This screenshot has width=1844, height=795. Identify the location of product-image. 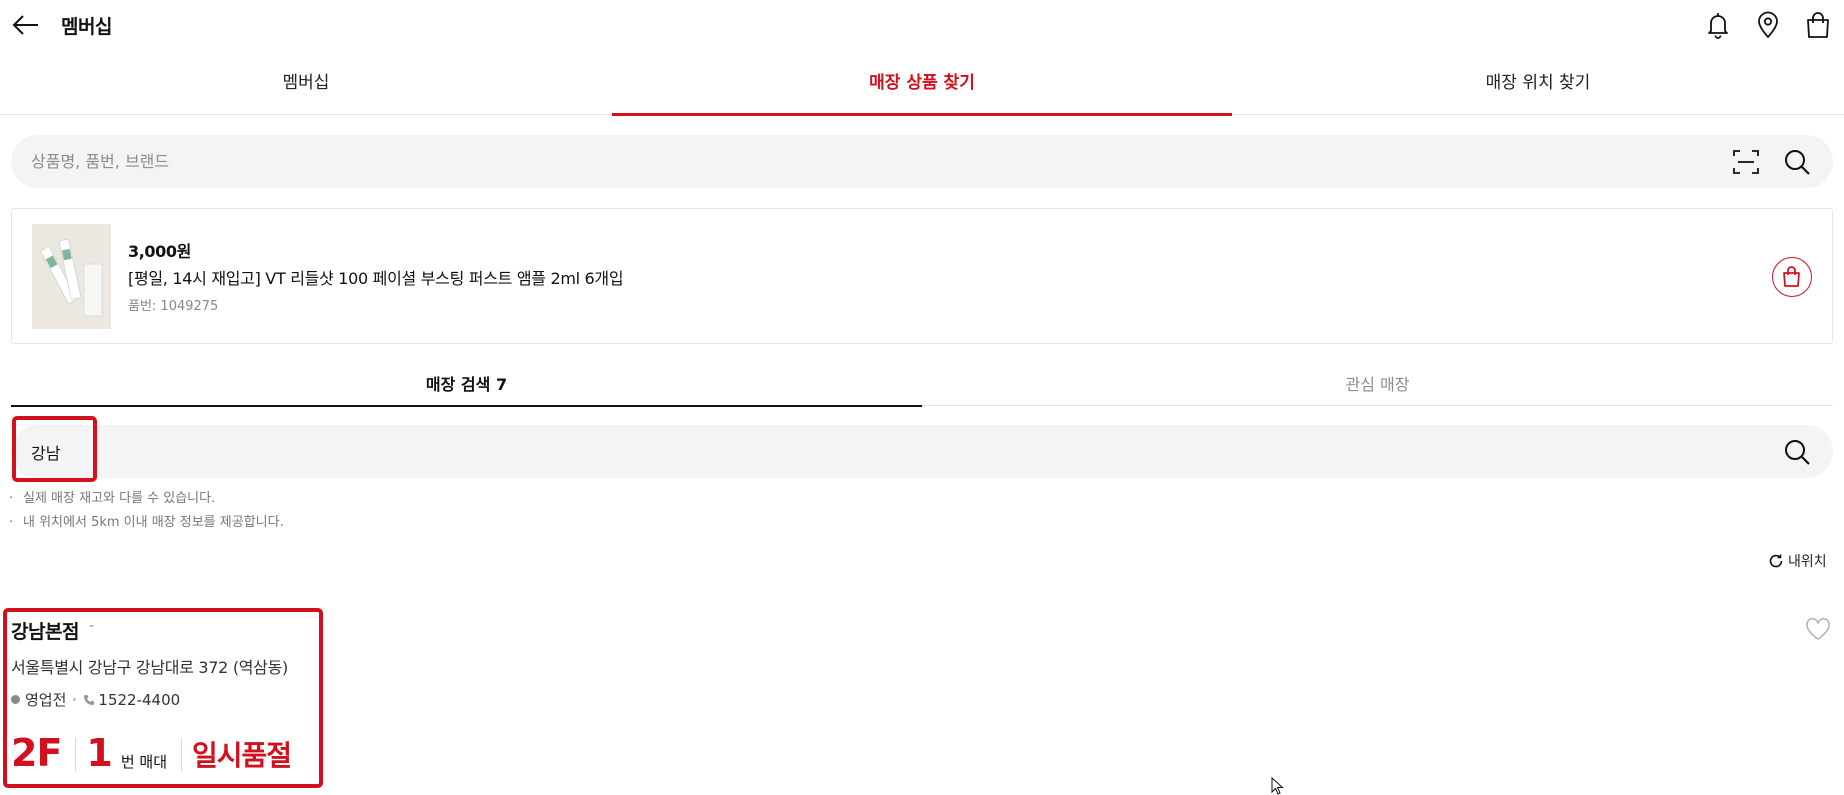
(71, 276).